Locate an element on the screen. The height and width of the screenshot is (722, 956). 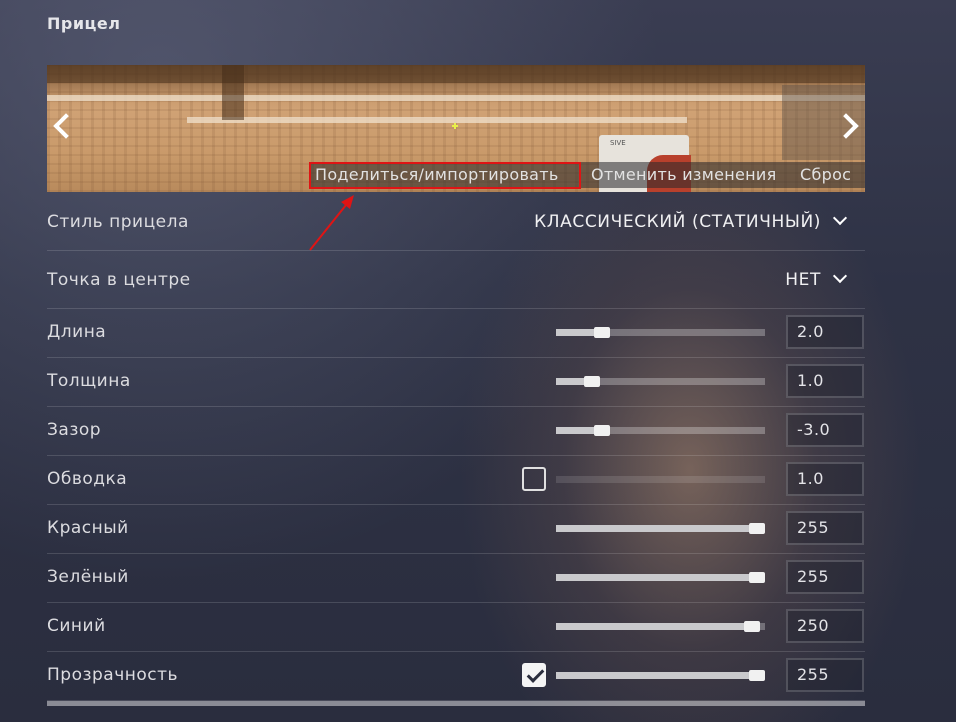
length-slider-thumb is located at coordinates (601, 332).